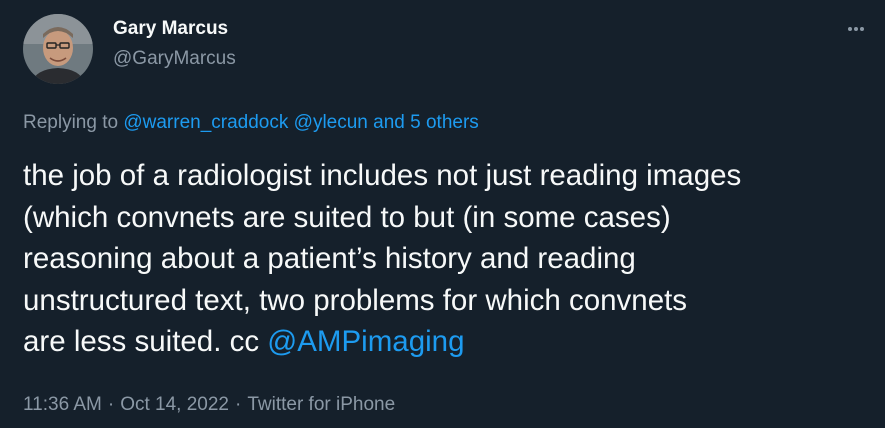 This screenshot has width=885, height=428. What do you see at coordinates (170, 29) in the screenshot?
I see `author-name: Gary Marcus` at bounding box center [170, 29].